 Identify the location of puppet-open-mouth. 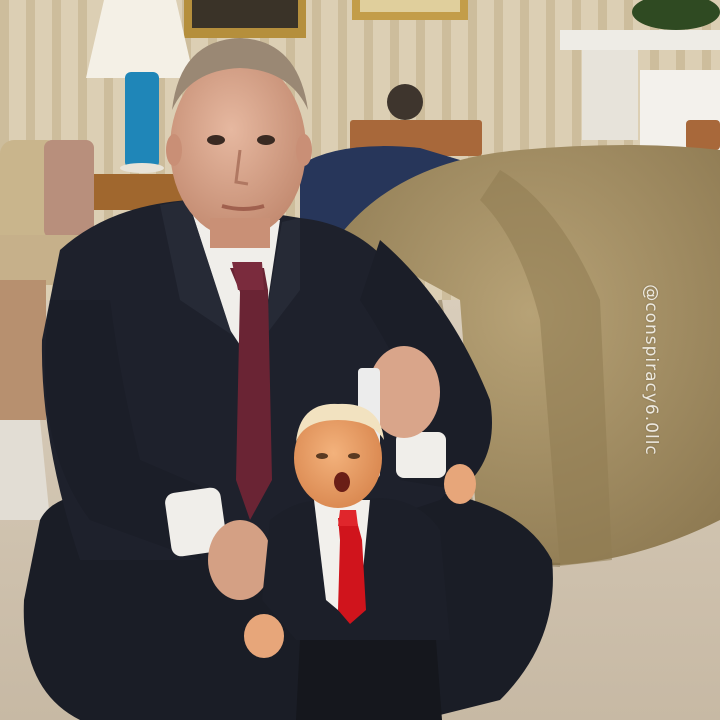
(342, 482).